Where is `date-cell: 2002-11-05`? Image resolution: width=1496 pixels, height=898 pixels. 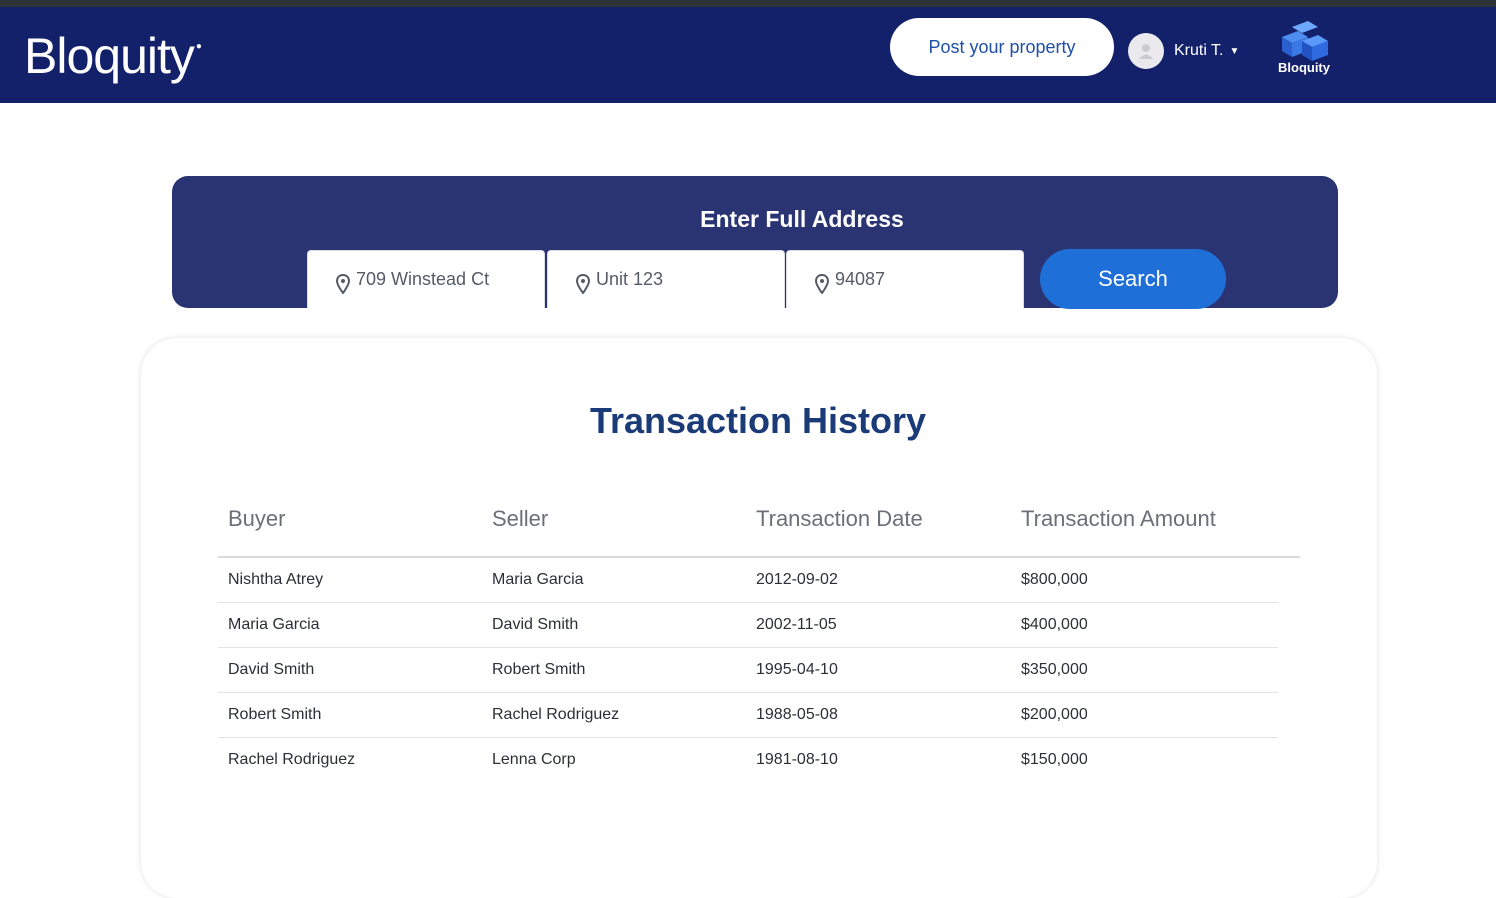
date-cell: 2002-11-05 is located at coordinates (796, 624).